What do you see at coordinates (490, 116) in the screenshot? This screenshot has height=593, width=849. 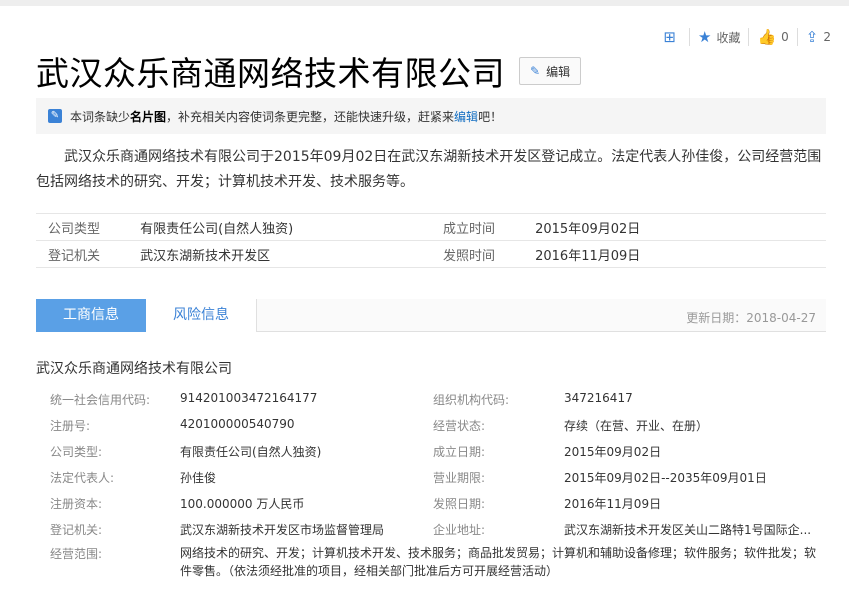 I see `notice-post: 吧！` at bounding box center [490, 116].